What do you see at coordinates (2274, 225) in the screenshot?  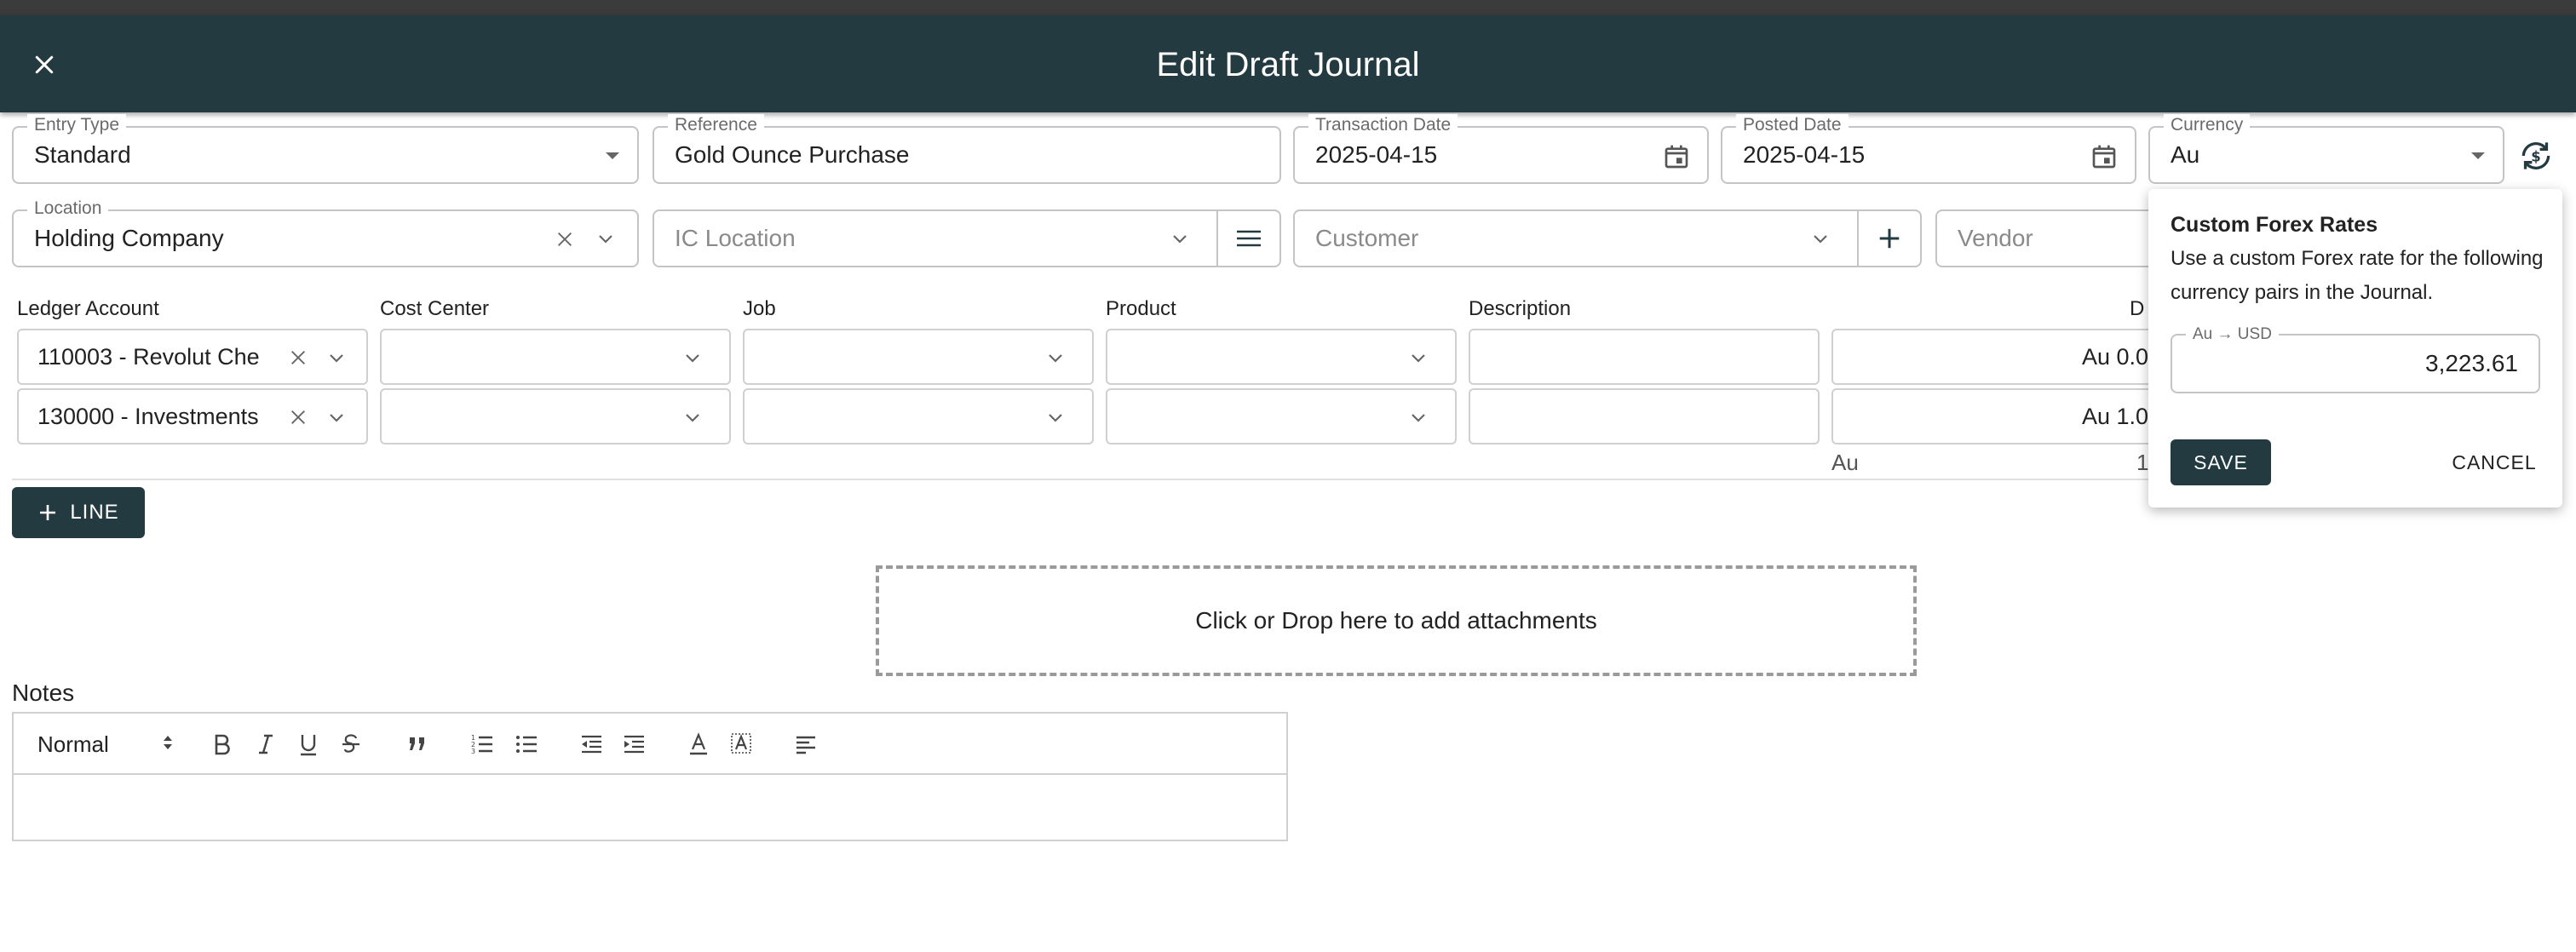 I see `forex-title: Custom Forex Rates` at bounding box center [2274, 225].